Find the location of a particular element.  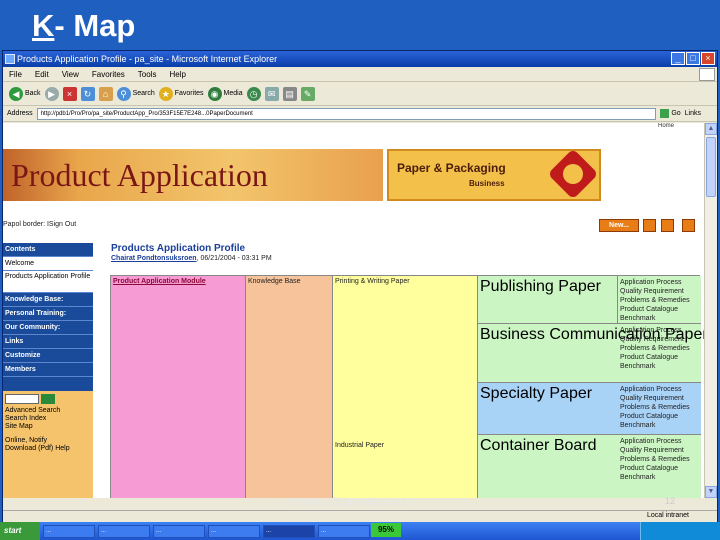

login-status: Papol border: ISign Out is located at coordinates (39, 224).